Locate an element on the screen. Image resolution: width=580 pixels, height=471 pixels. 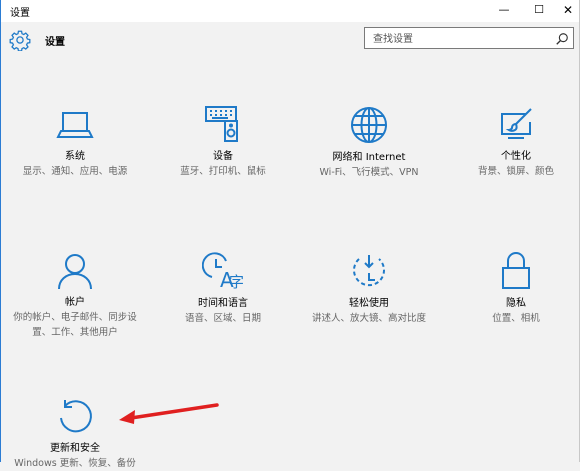
search-input is located at coordinates (460, 39).